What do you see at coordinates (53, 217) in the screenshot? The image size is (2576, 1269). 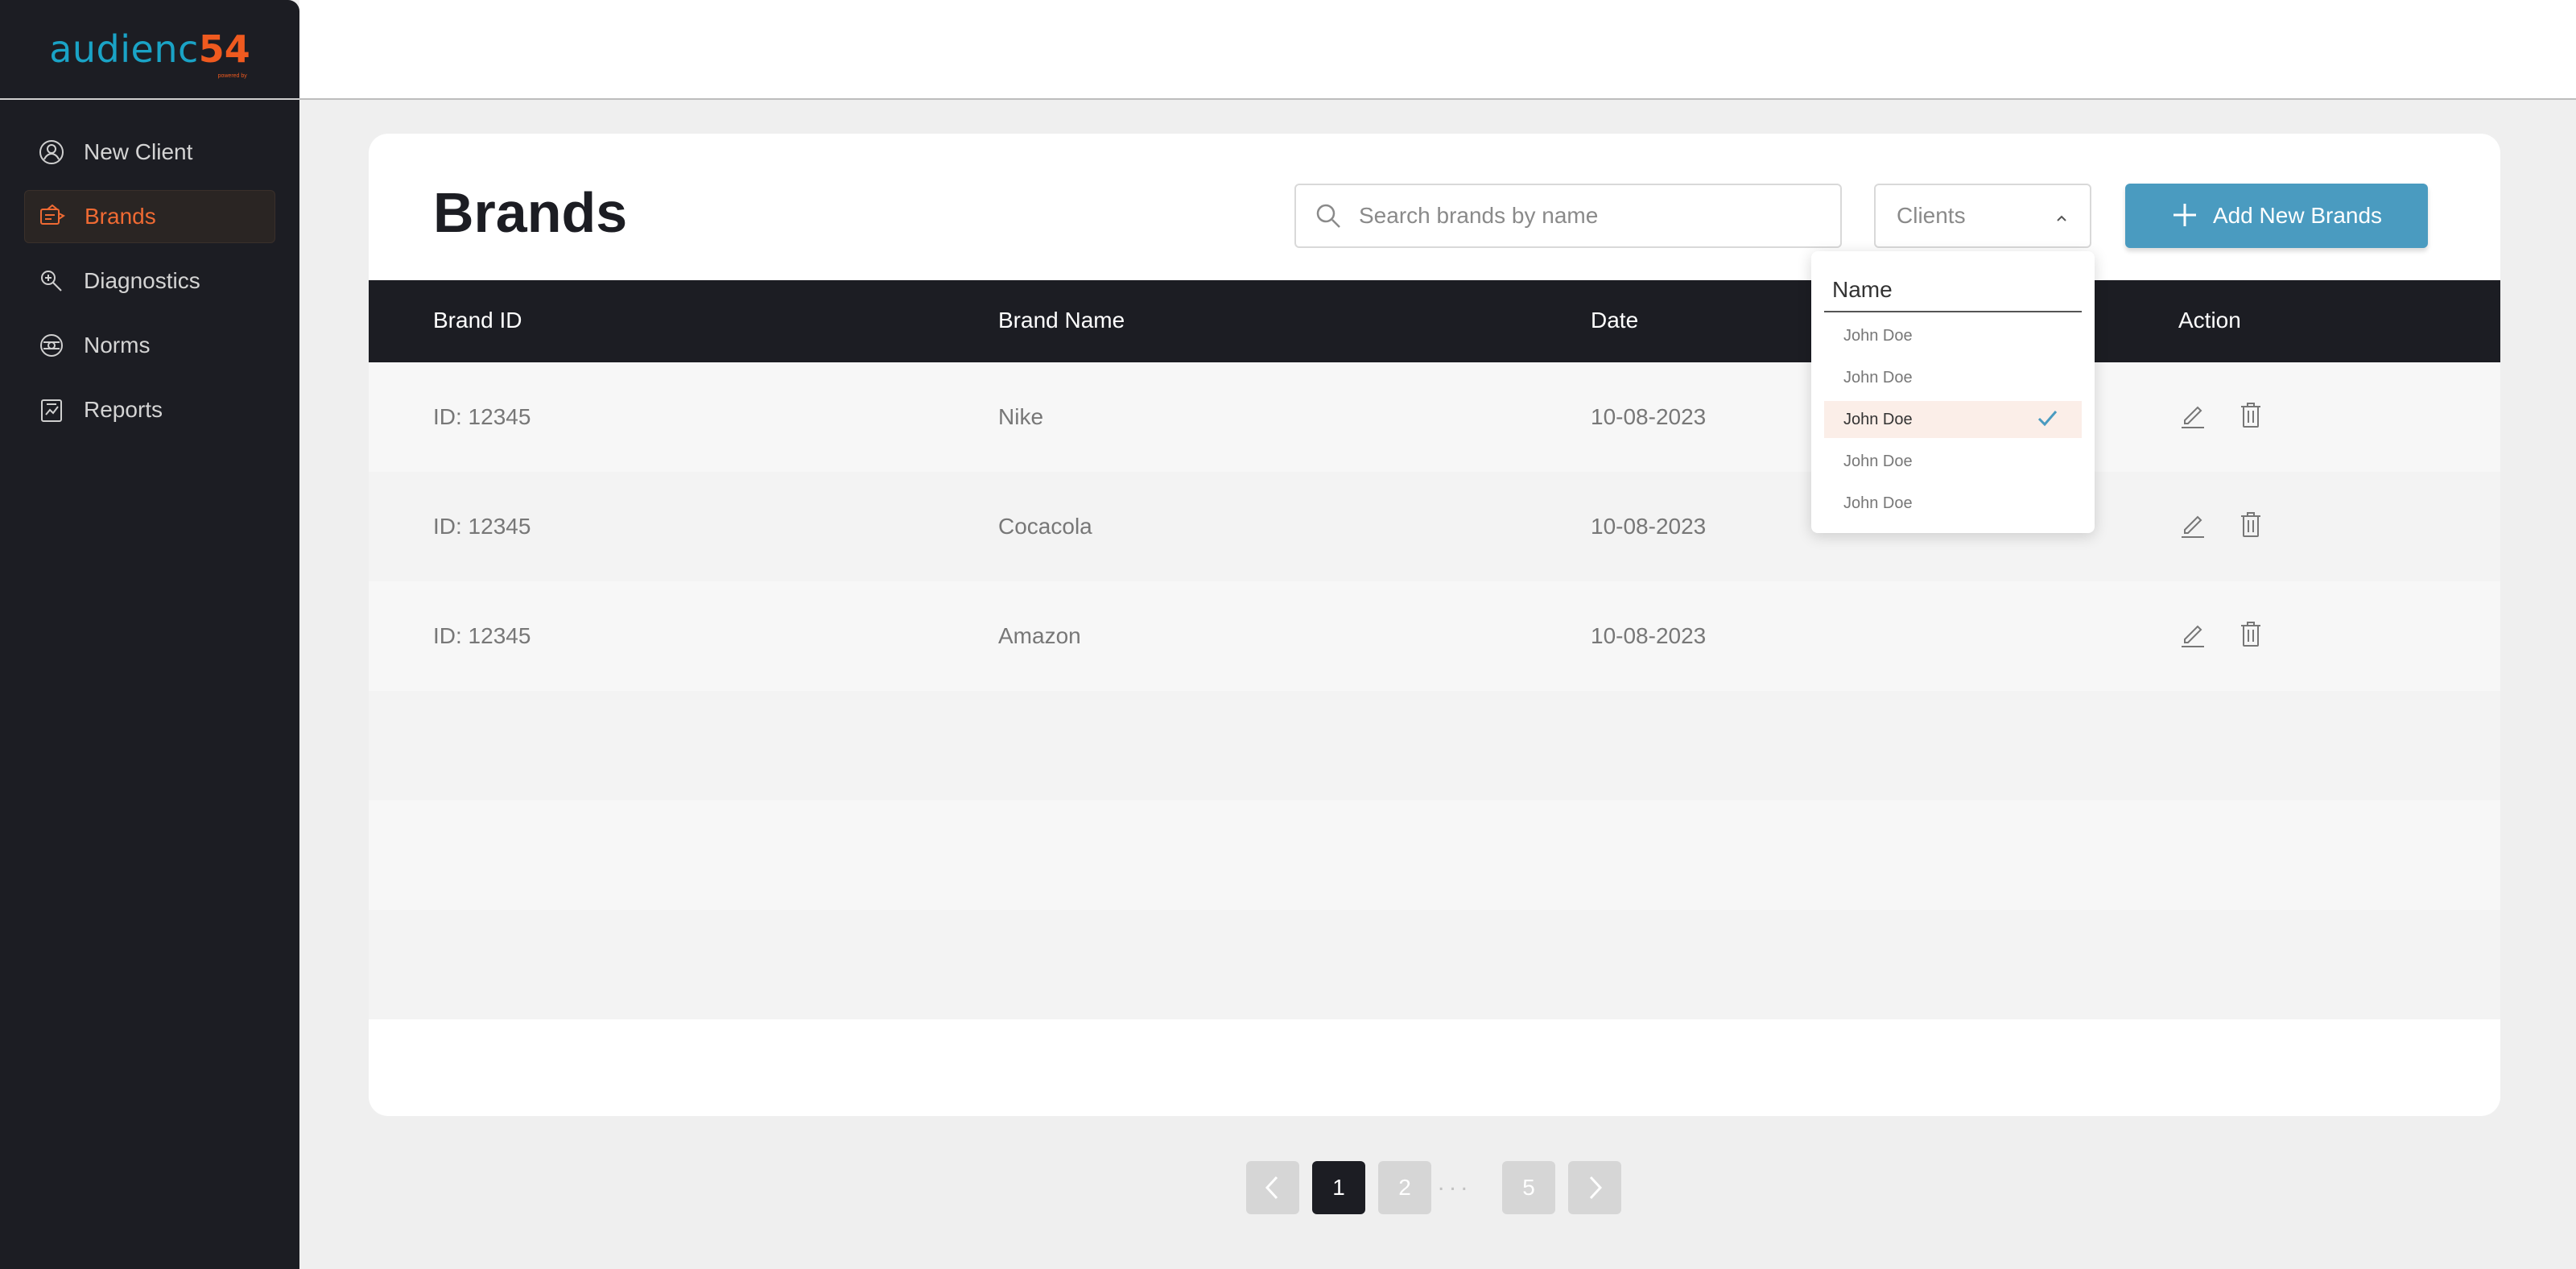 I see `brands-icon` at bounding box center [53, 217].